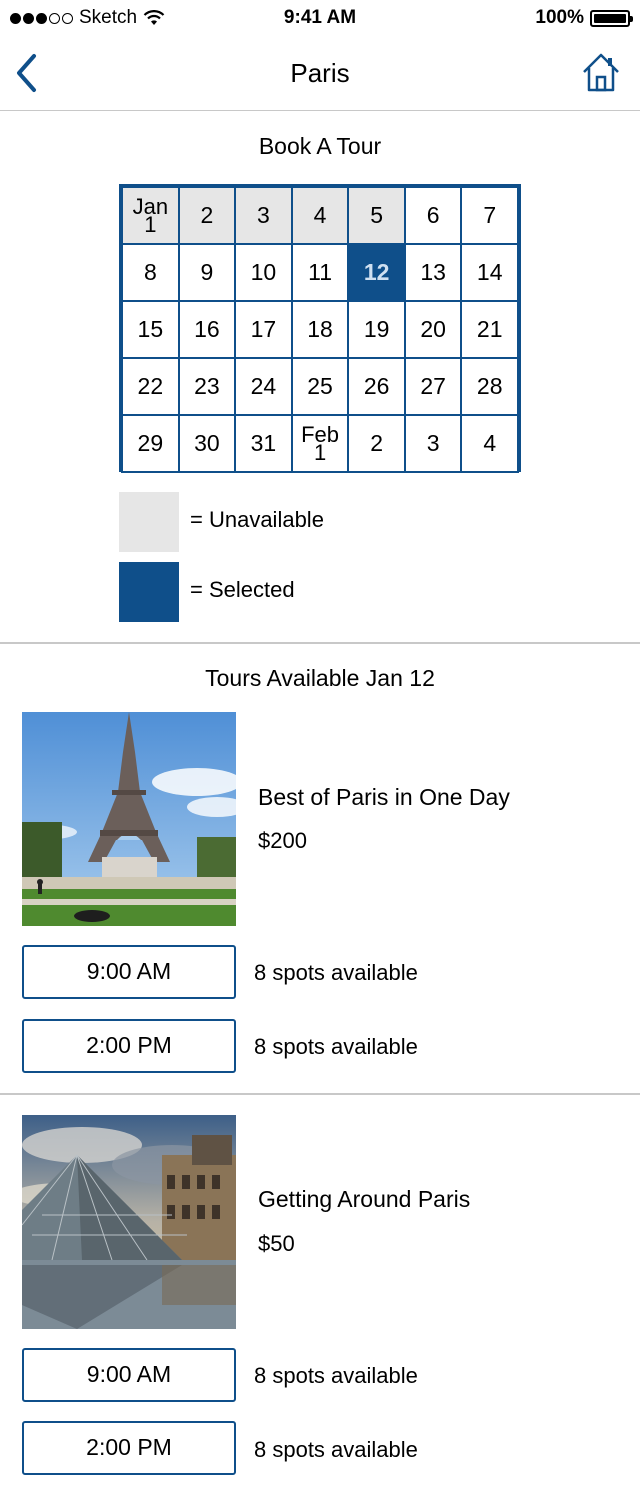 Image resolution: width=640 pixels, height=1497 pixels. What do you see at coordinates (376, 272) in the screenshot?
I see `calendar-day-selected: 12` at bounding box center [376, 272].